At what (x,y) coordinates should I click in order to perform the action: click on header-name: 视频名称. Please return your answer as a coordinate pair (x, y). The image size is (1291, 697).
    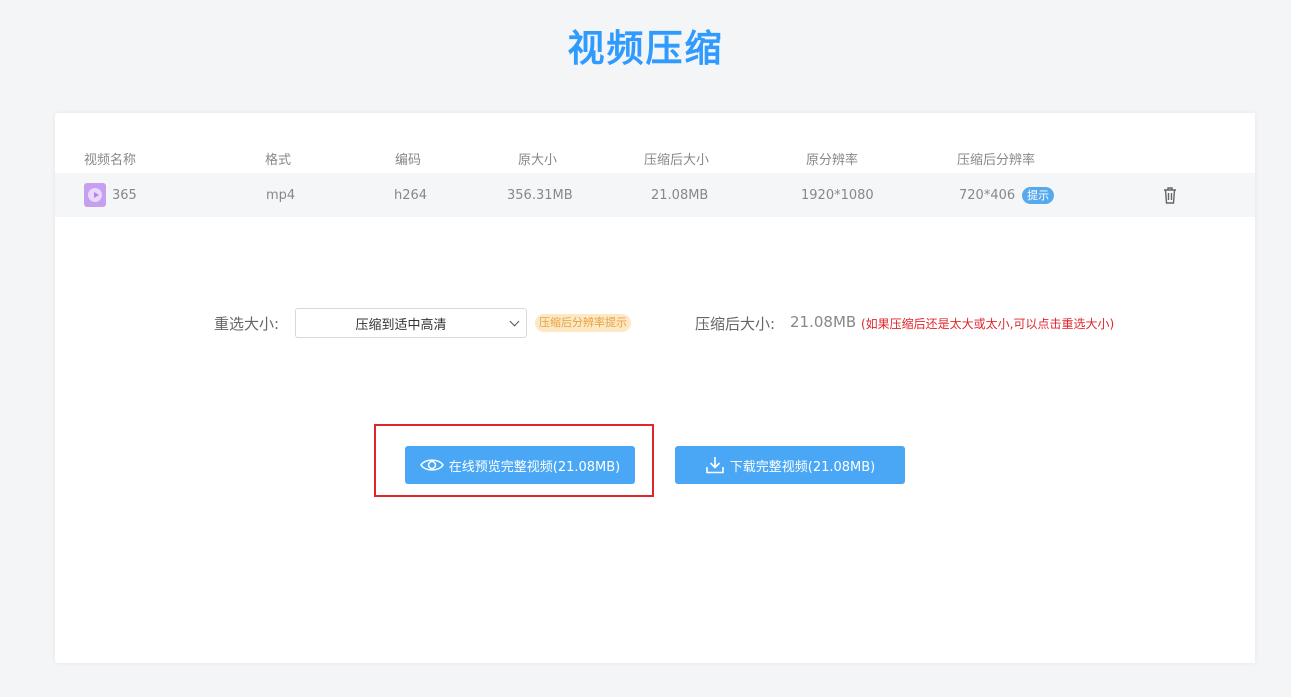
    Looking at the image, I should click on (110, 158).